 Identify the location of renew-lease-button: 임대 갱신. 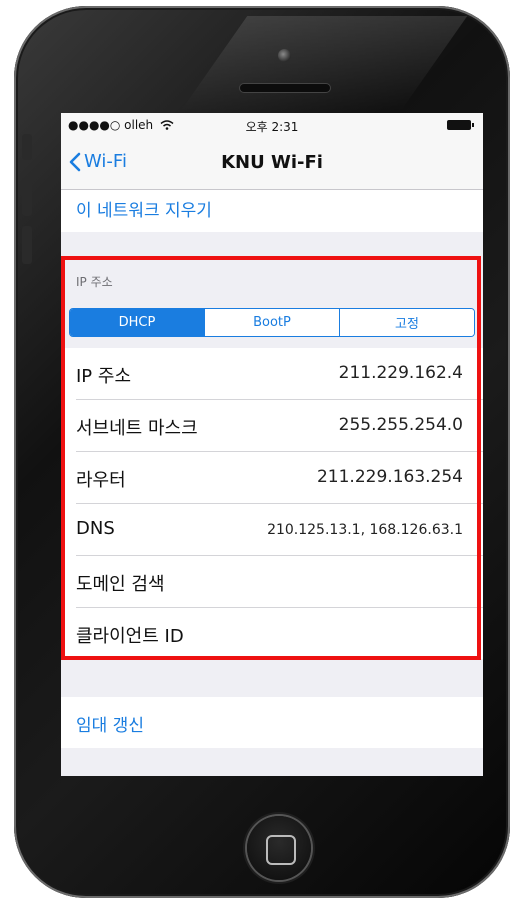
(272, 722).